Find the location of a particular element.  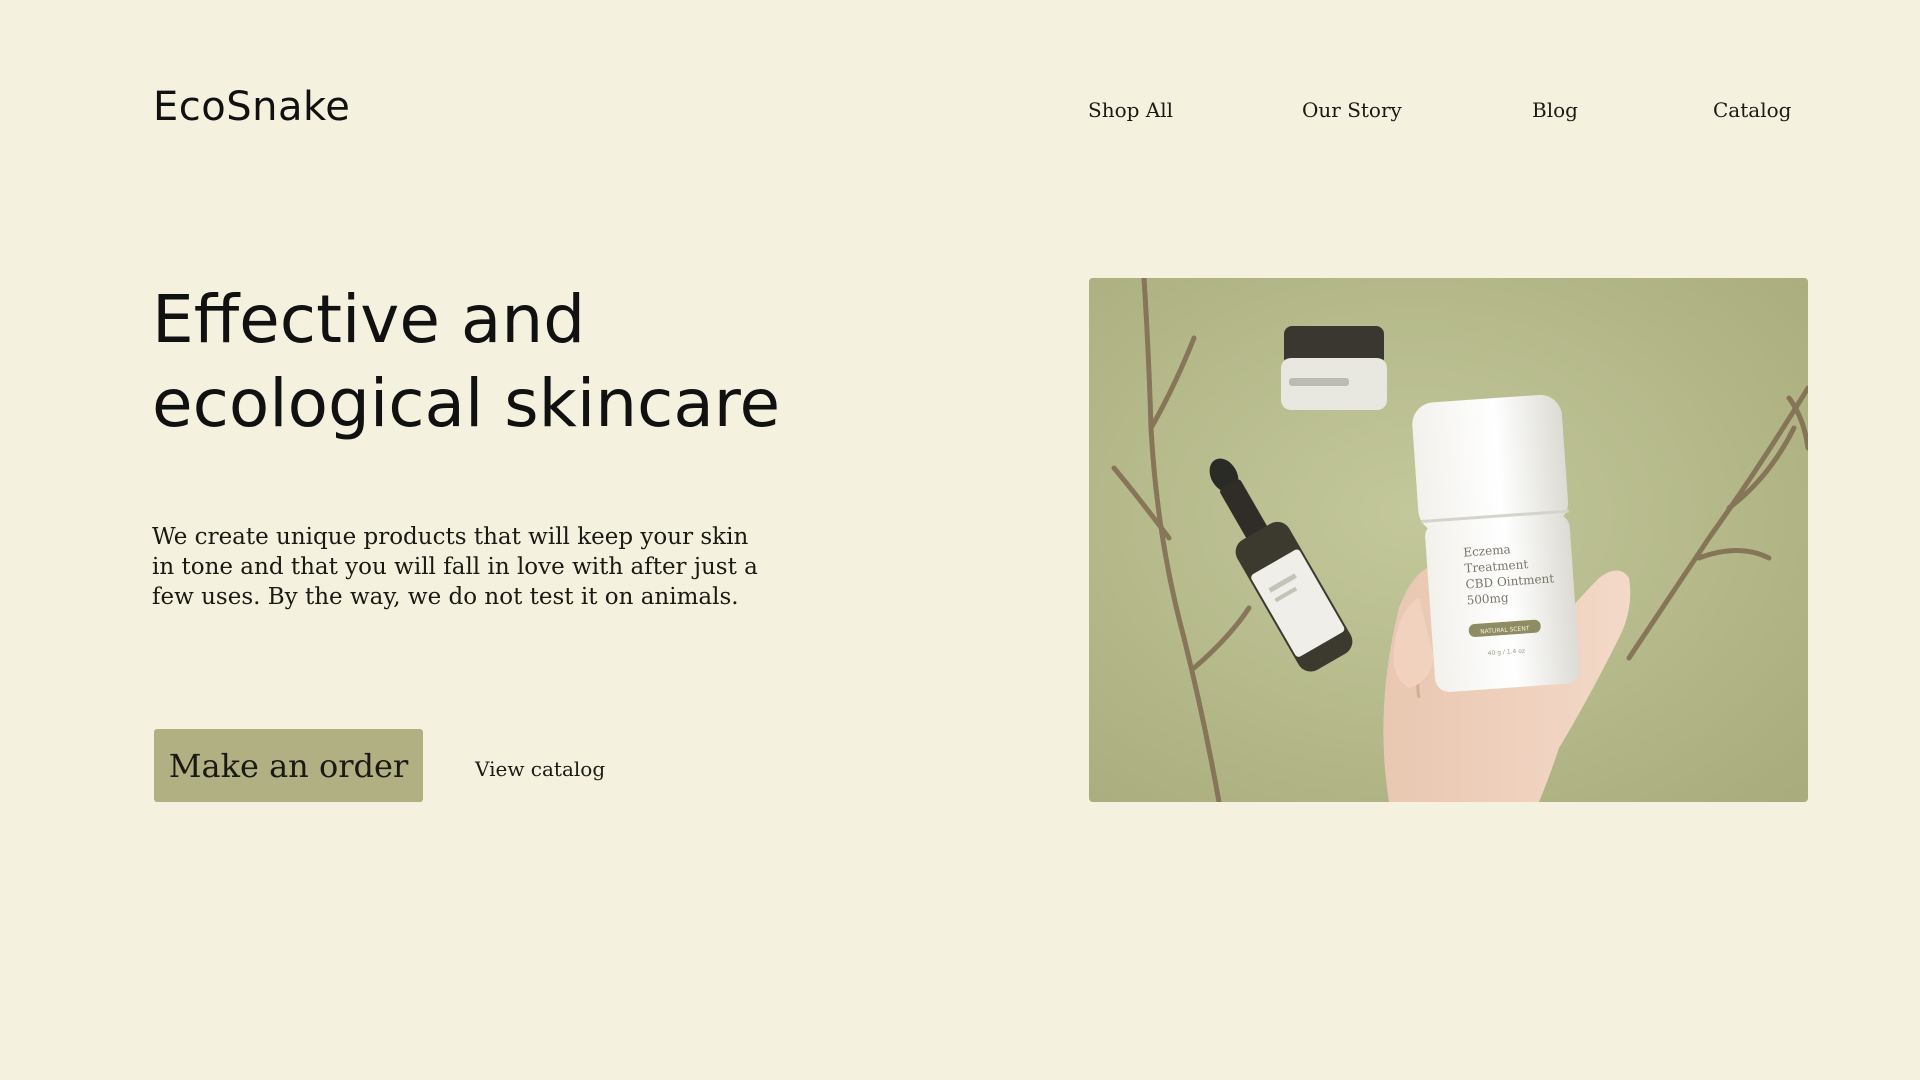

make-order-button: Make an order is located at coordinates (288, 765).